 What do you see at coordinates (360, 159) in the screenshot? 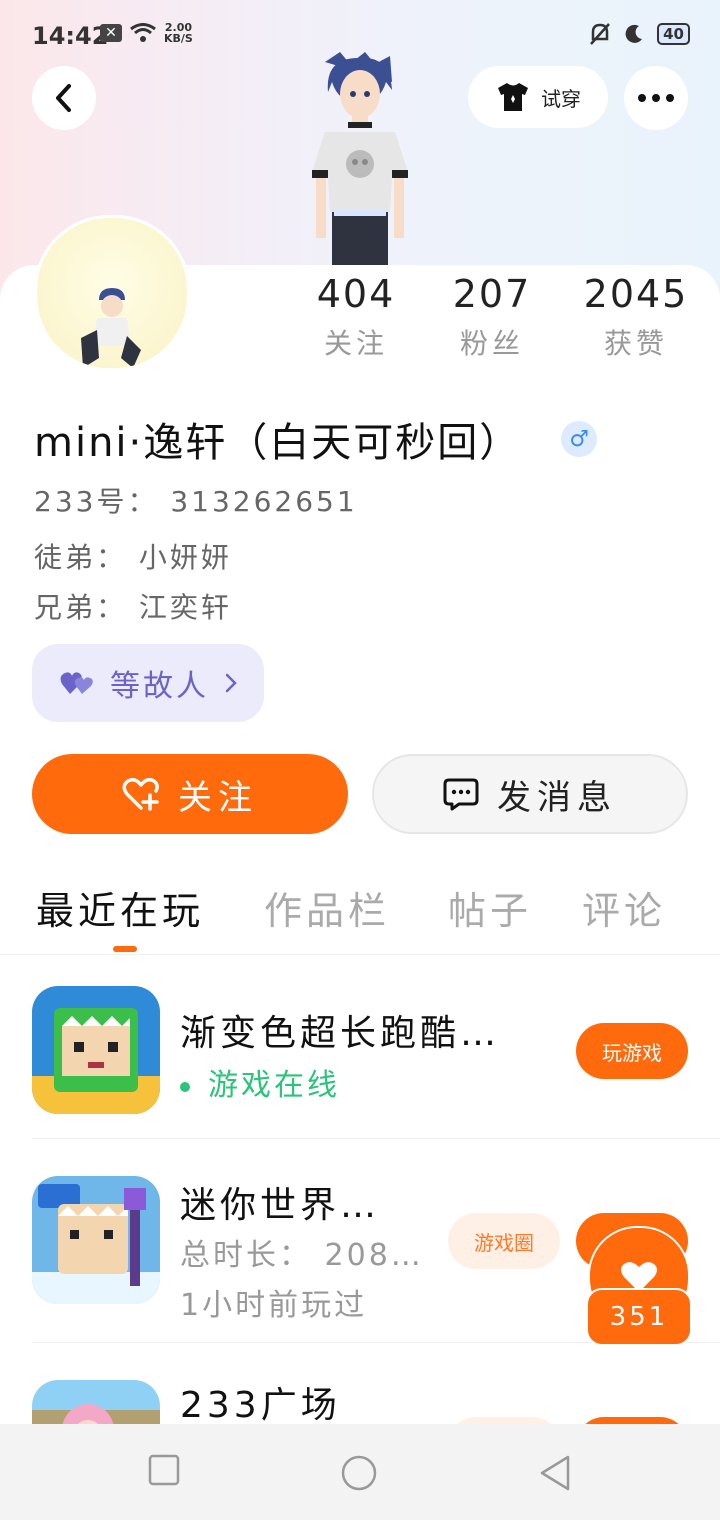
I see `character-figure` at bounding box center [360, 159].